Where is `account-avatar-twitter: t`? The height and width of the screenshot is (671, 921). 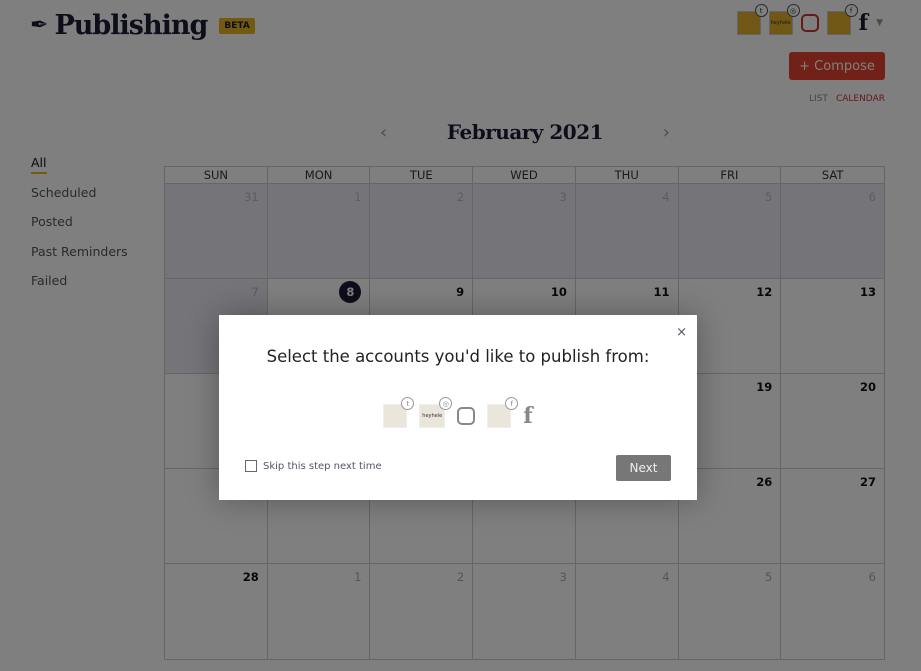 account-avatar-twitter: t is located at coordinates (399, 412).